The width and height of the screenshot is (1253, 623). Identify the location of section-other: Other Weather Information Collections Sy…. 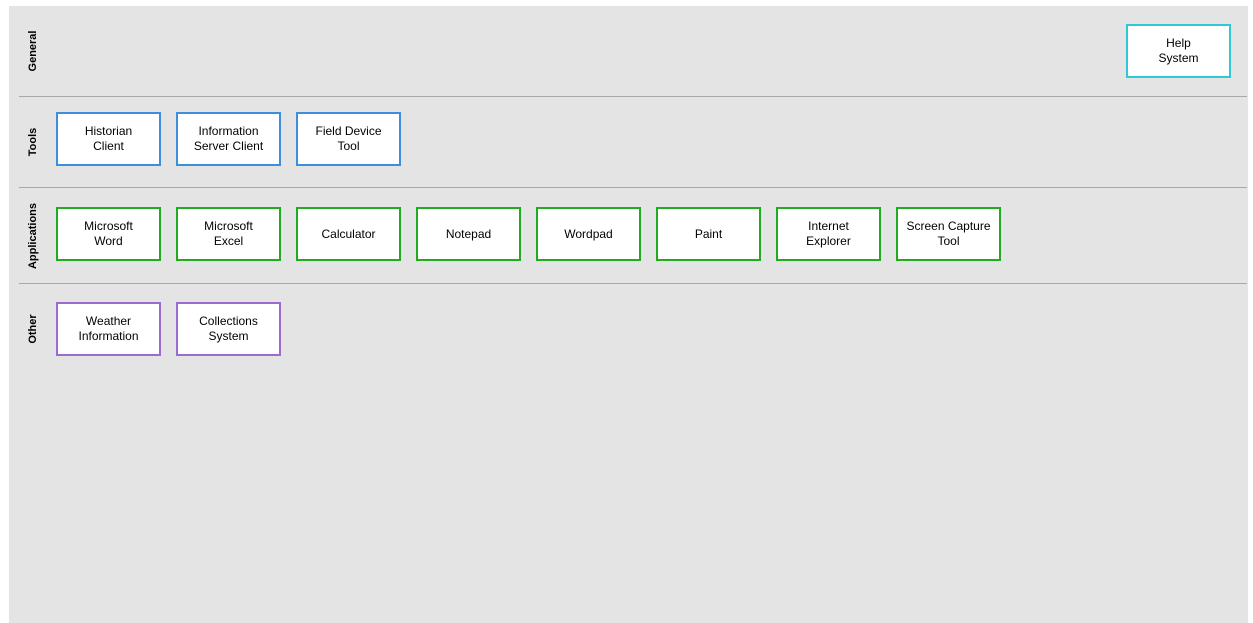
(633, 329).